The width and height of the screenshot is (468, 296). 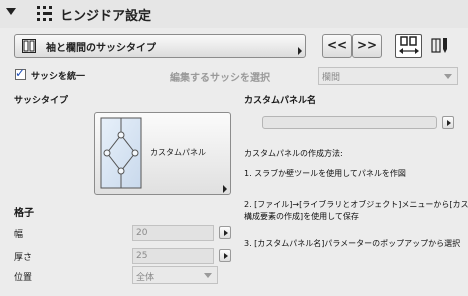 I want to click on next-button: >>, so click(x=367, y=46).